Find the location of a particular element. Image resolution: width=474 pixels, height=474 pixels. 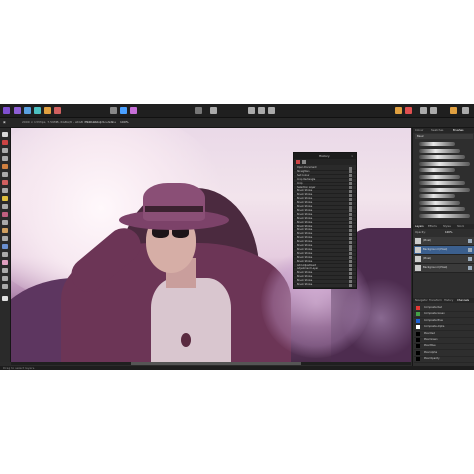

channel-label: Composite Blue is located at coordinates (433, 320).